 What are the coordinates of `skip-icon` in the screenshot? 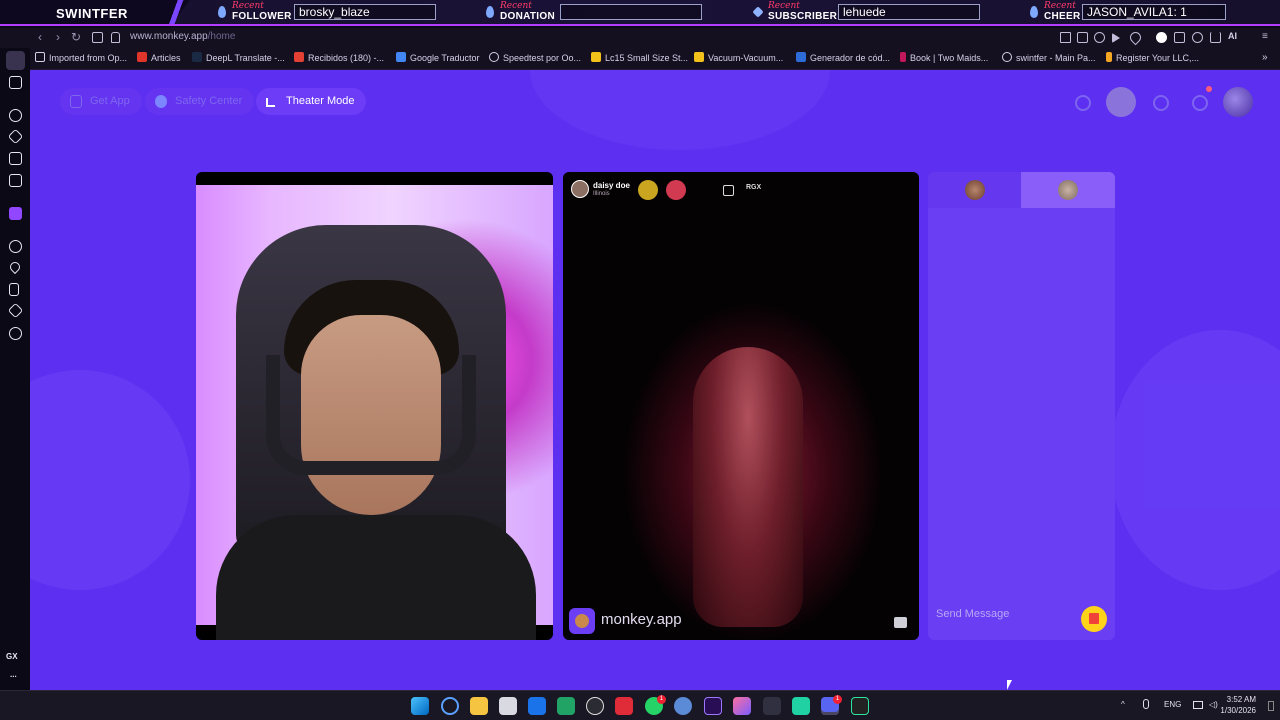 It's located at (900, 622).